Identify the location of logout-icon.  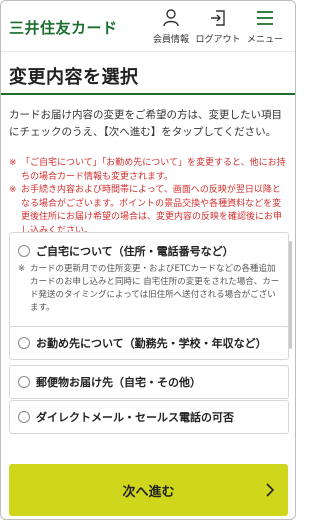
(218, 18).